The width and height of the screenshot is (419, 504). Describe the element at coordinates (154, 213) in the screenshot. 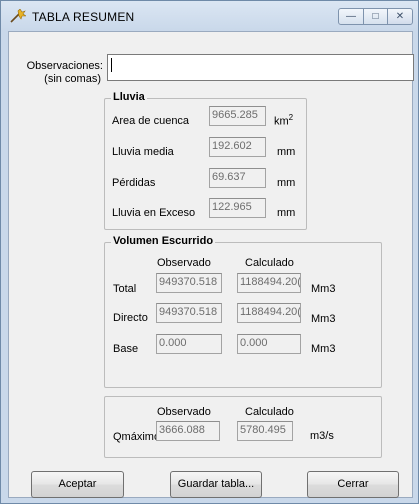

I see `lluvia-row-label: Lluvia en Exceso` at that location.